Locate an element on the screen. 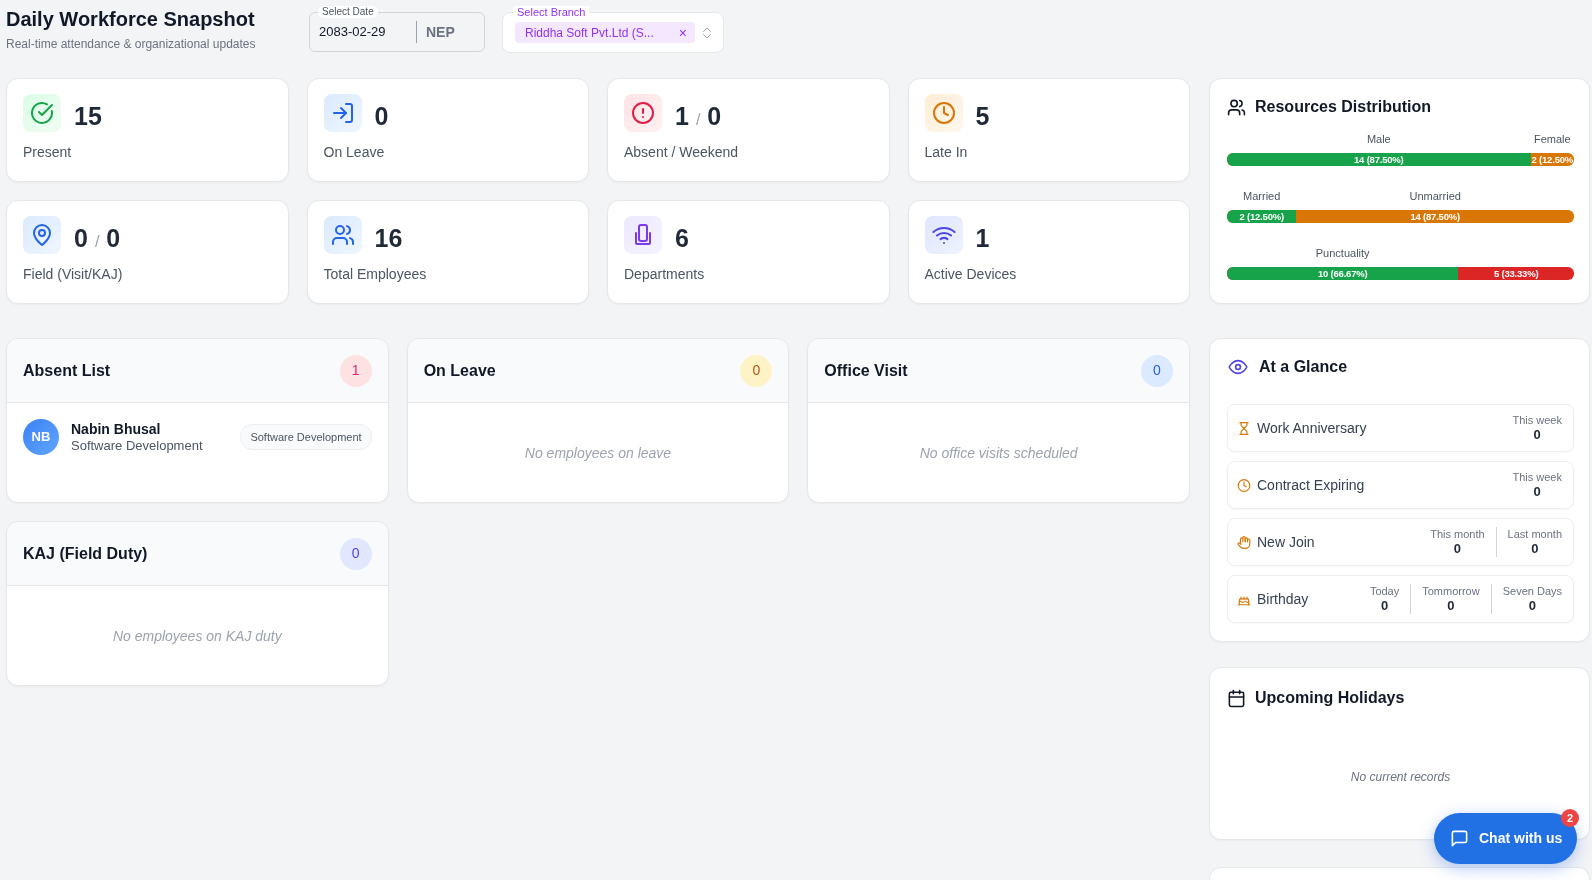 The width and height of the screenshot is (1592, 880). stat-value: 6 is located at coordinates (682, 238).